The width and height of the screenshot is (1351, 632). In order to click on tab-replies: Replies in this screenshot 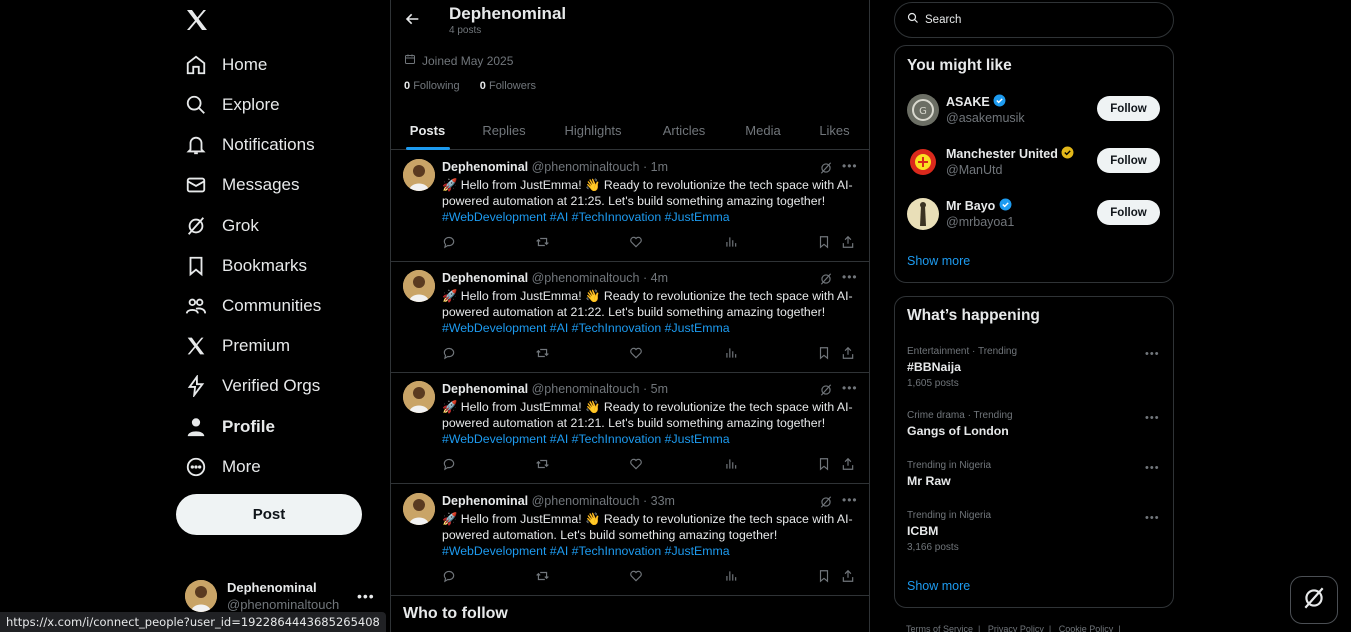, I will do `click(504, 130)`.